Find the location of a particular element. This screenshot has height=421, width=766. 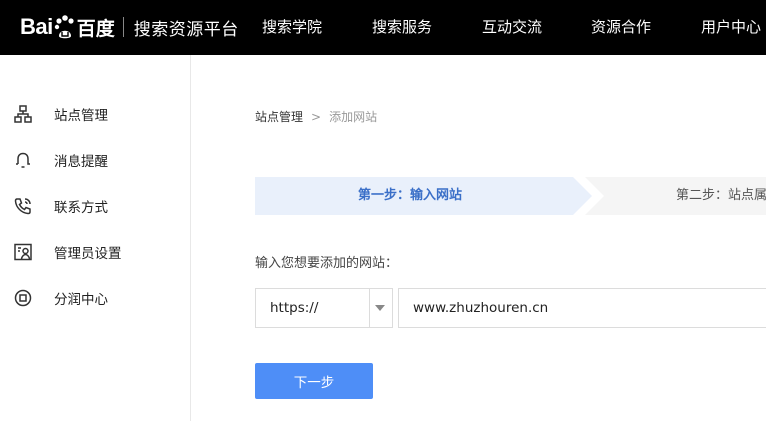

sidebar-item-label: 站点管理 is located at coordinates (81, 116).